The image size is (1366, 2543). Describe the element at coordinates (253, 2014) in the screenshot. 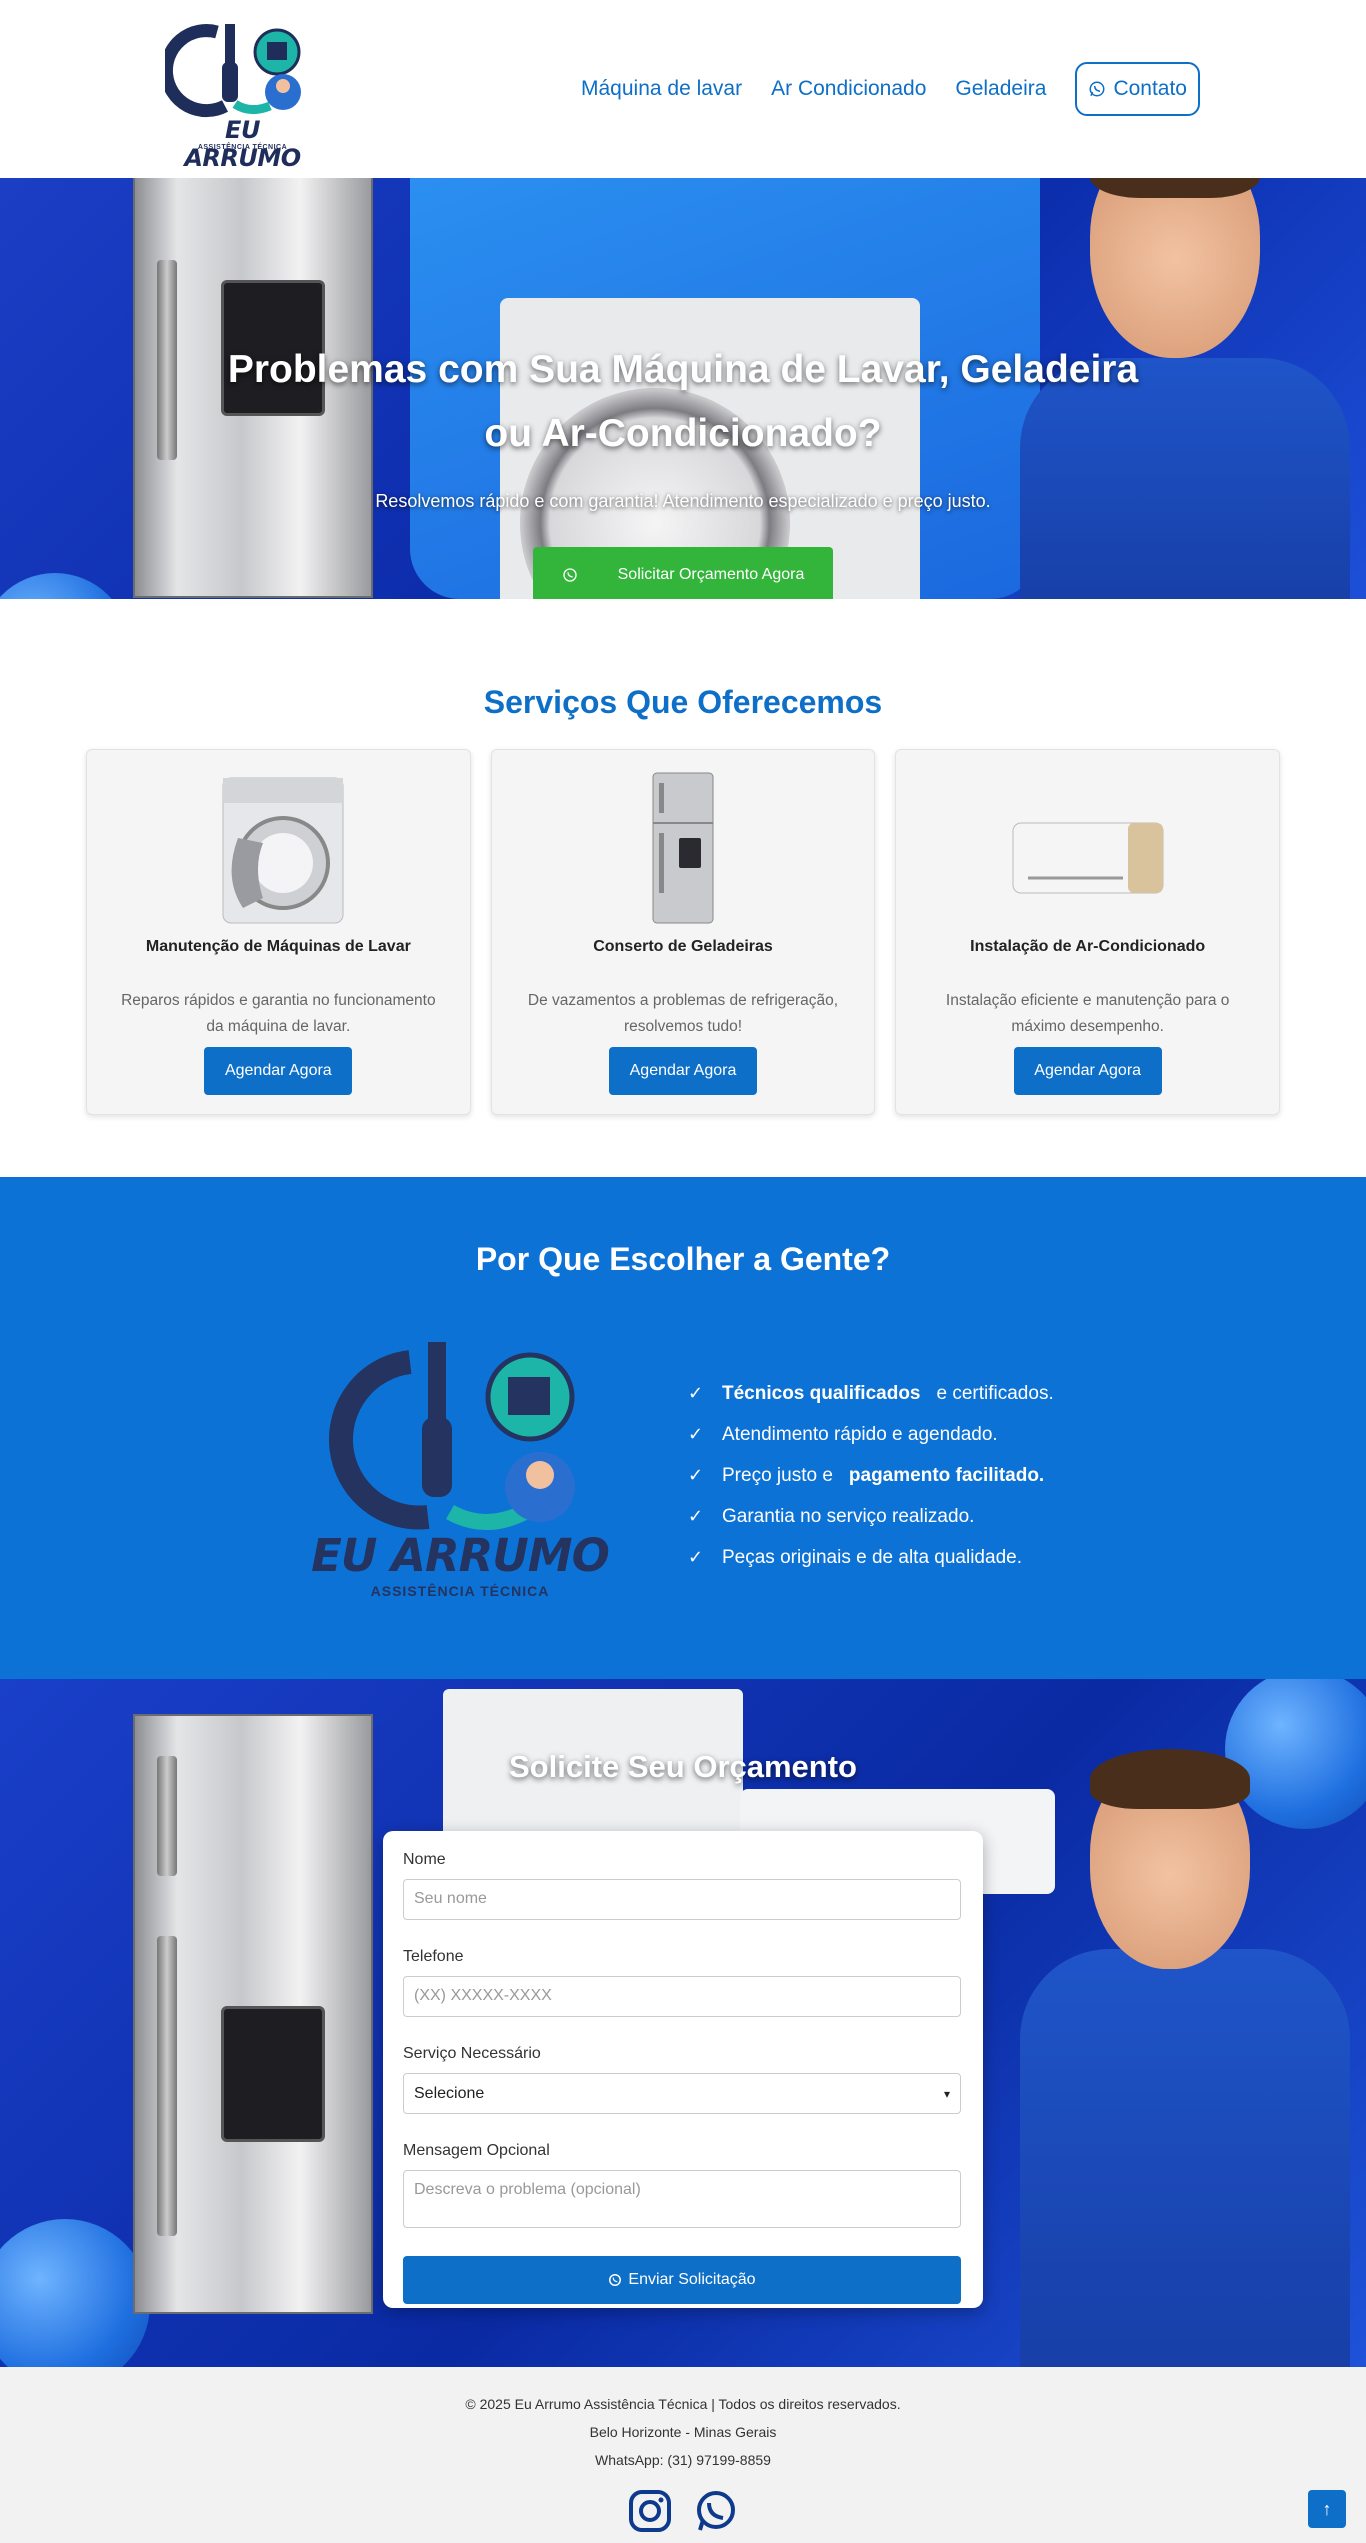

I see `refrigerator-image` at that location.